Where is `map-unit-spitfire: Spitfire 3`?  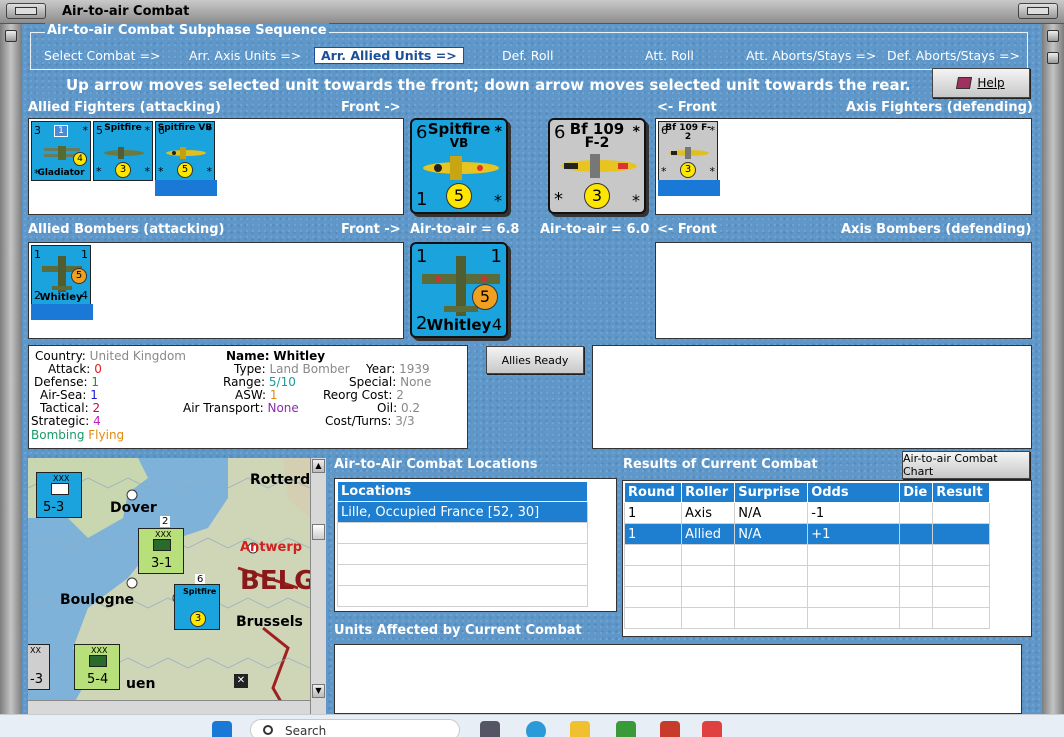
map-unit-spitfire: Spitfire 3 is located at coordinates (197, 607).